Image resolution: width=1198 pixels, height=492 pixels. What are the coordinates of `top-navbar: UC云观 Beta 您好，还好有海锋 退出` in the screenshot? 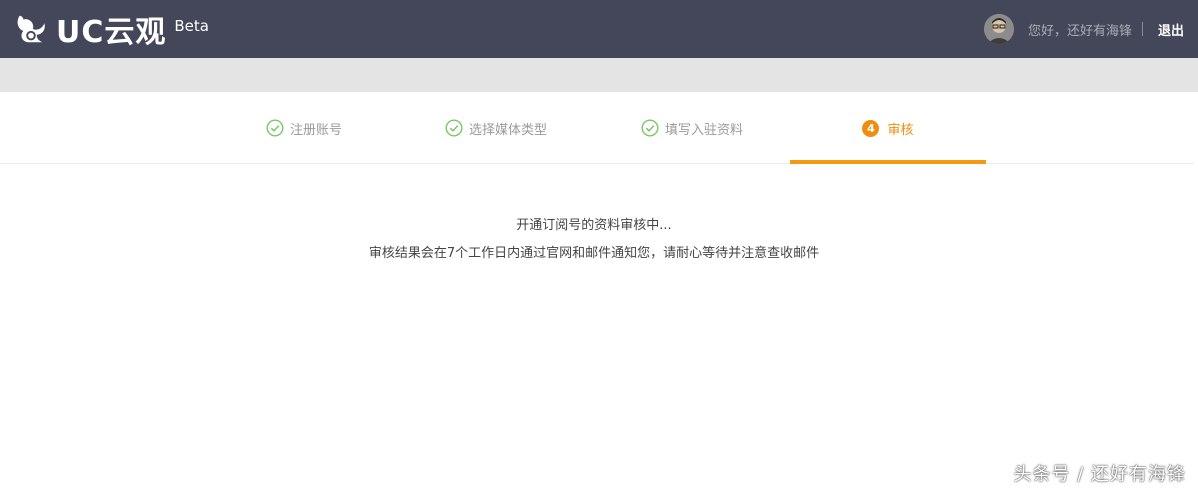 It's located at (599, 29).